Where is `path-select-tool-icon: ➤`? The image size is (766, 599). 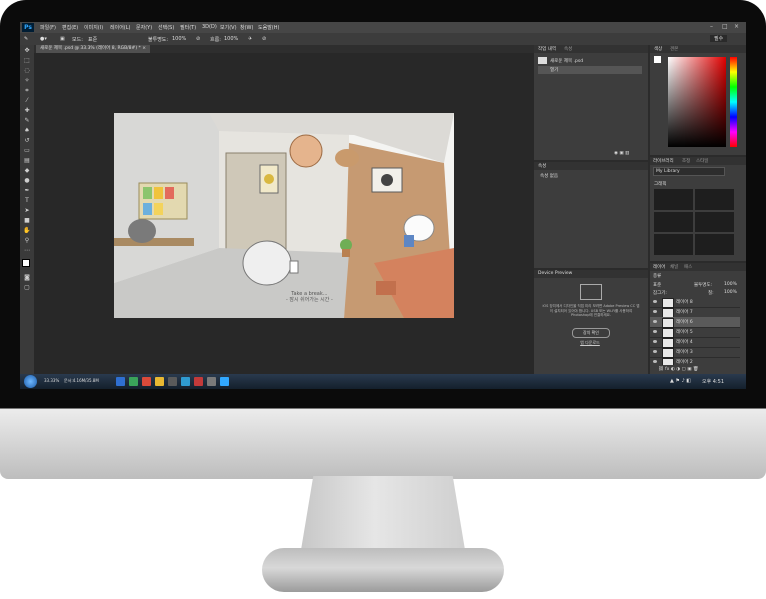 path-select-tool-icon: ➤ is located at coordinates (27, 211).